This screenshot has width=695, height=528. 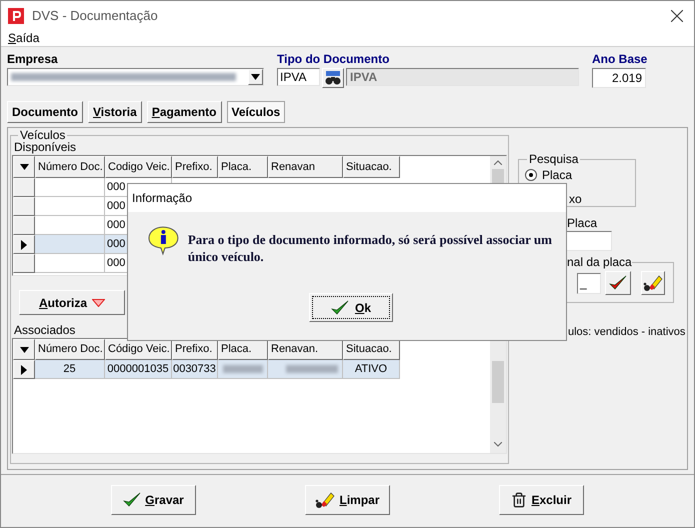 What do you see at coordinates (33, 59) in the screenshot?
I see `field-label: Empresa` at bounding box center [33, 59].